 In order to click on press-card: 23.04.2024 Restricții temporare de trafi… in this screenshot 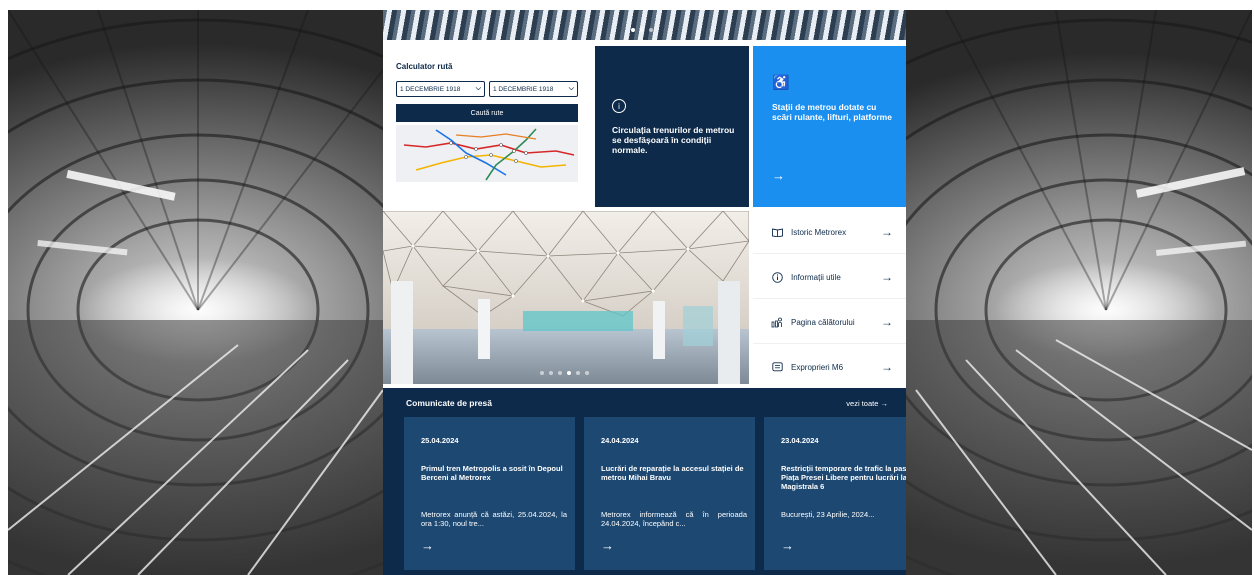, I will do `click(835, 493)`.